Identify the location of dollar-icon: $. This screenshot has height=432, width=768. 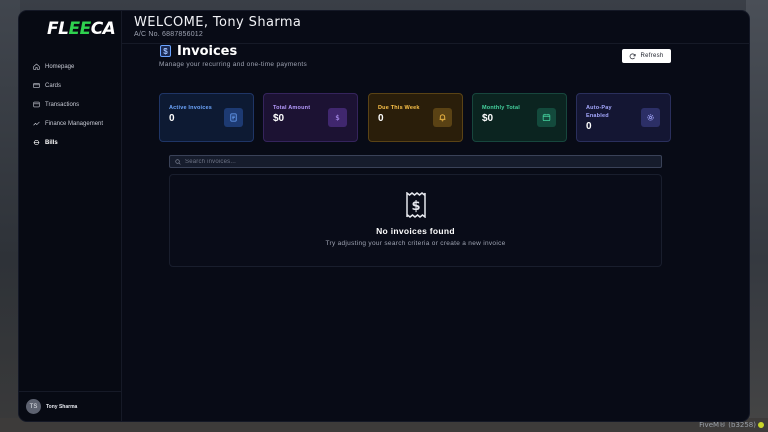
(337, 117).